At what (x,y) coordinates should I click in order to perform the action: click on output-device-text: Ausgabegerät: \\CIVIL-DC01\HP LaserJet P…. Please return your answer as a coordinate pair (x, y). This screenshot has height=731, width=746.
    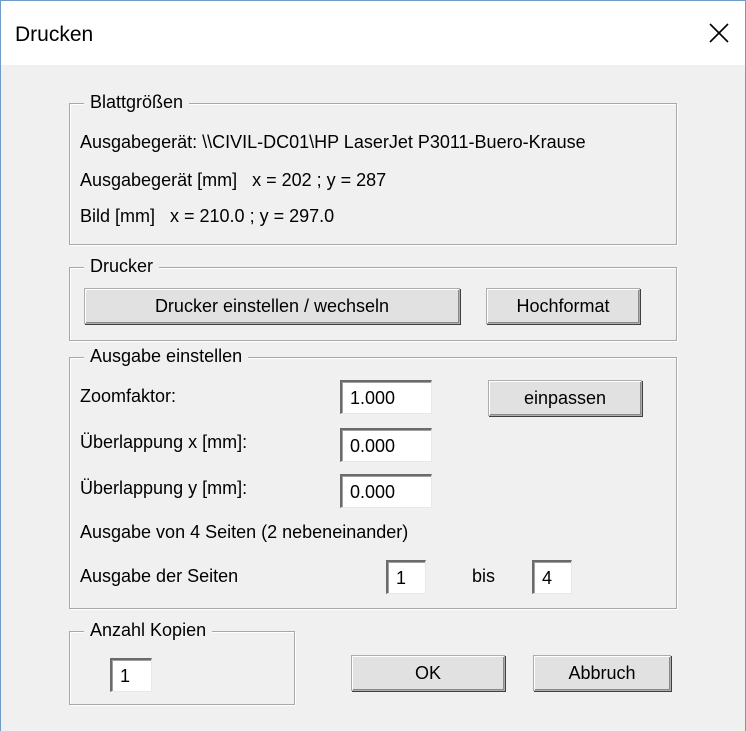
    Looking at the image, I should click on (333, 142).